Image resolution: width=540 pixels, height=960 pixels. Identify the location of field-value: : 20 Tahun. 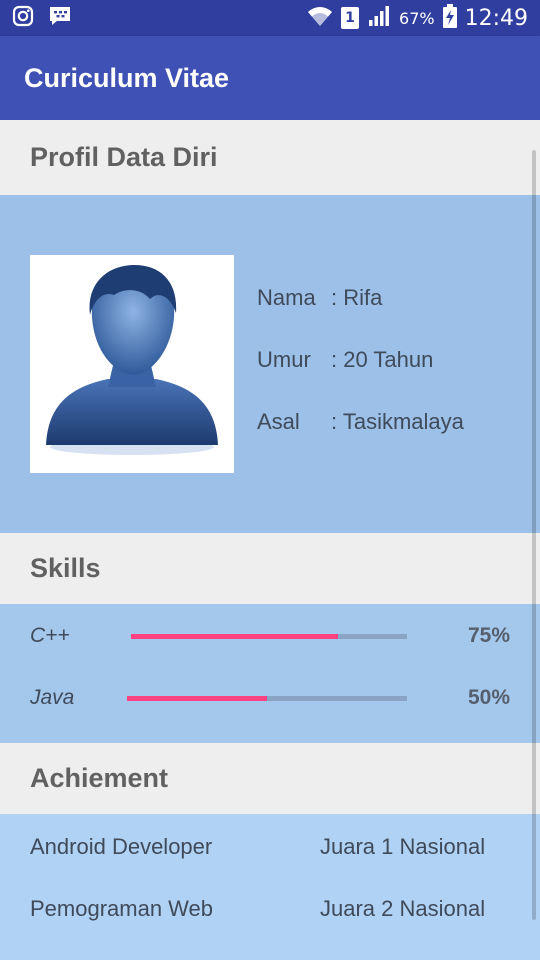
(382, 359).